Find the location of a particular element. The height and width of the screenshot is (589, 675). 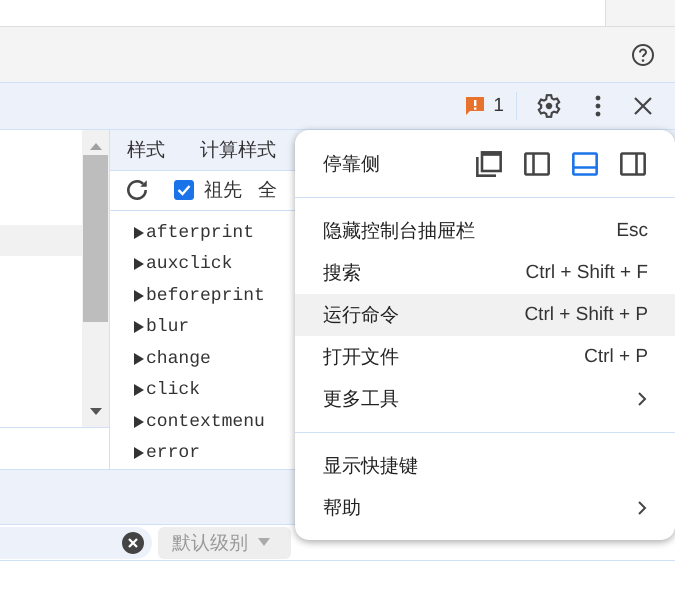

menu-item-label: 运行命令 is located at coordinates (361, 316).